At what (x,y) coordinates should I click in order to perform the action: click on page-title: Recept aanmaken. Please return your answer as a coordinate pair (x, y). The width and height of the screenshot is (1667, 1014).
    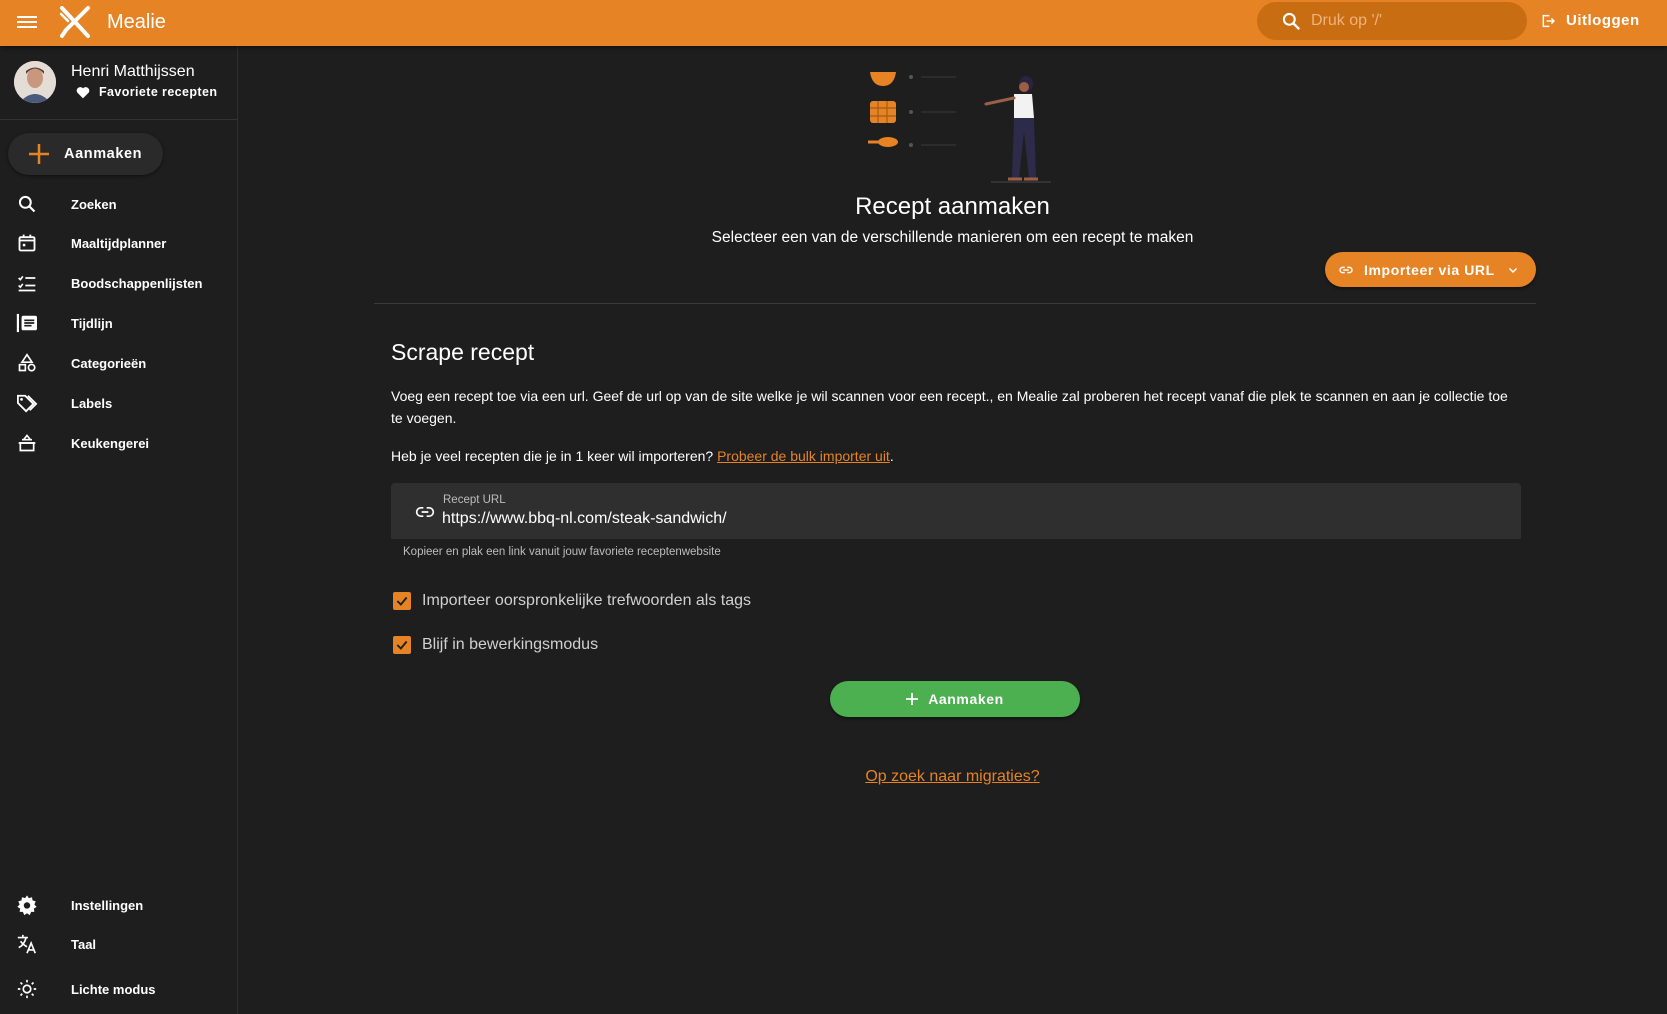
    Looking at the image, I should click on (952, 206).